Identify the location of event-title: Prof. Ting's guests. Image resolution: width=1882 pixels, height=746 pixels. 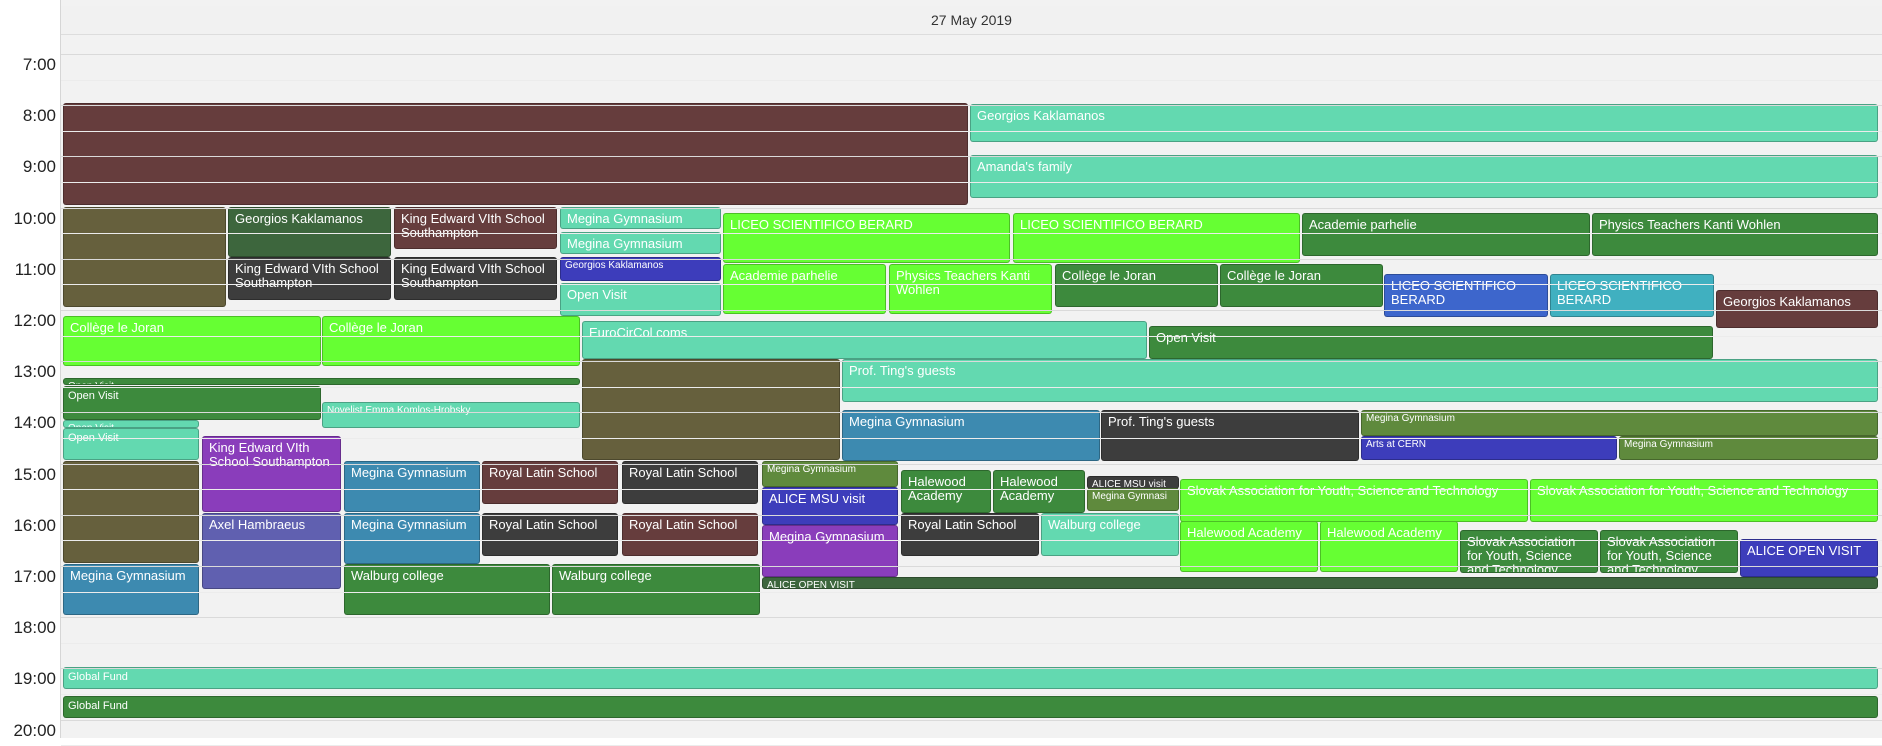
(1161, 421).